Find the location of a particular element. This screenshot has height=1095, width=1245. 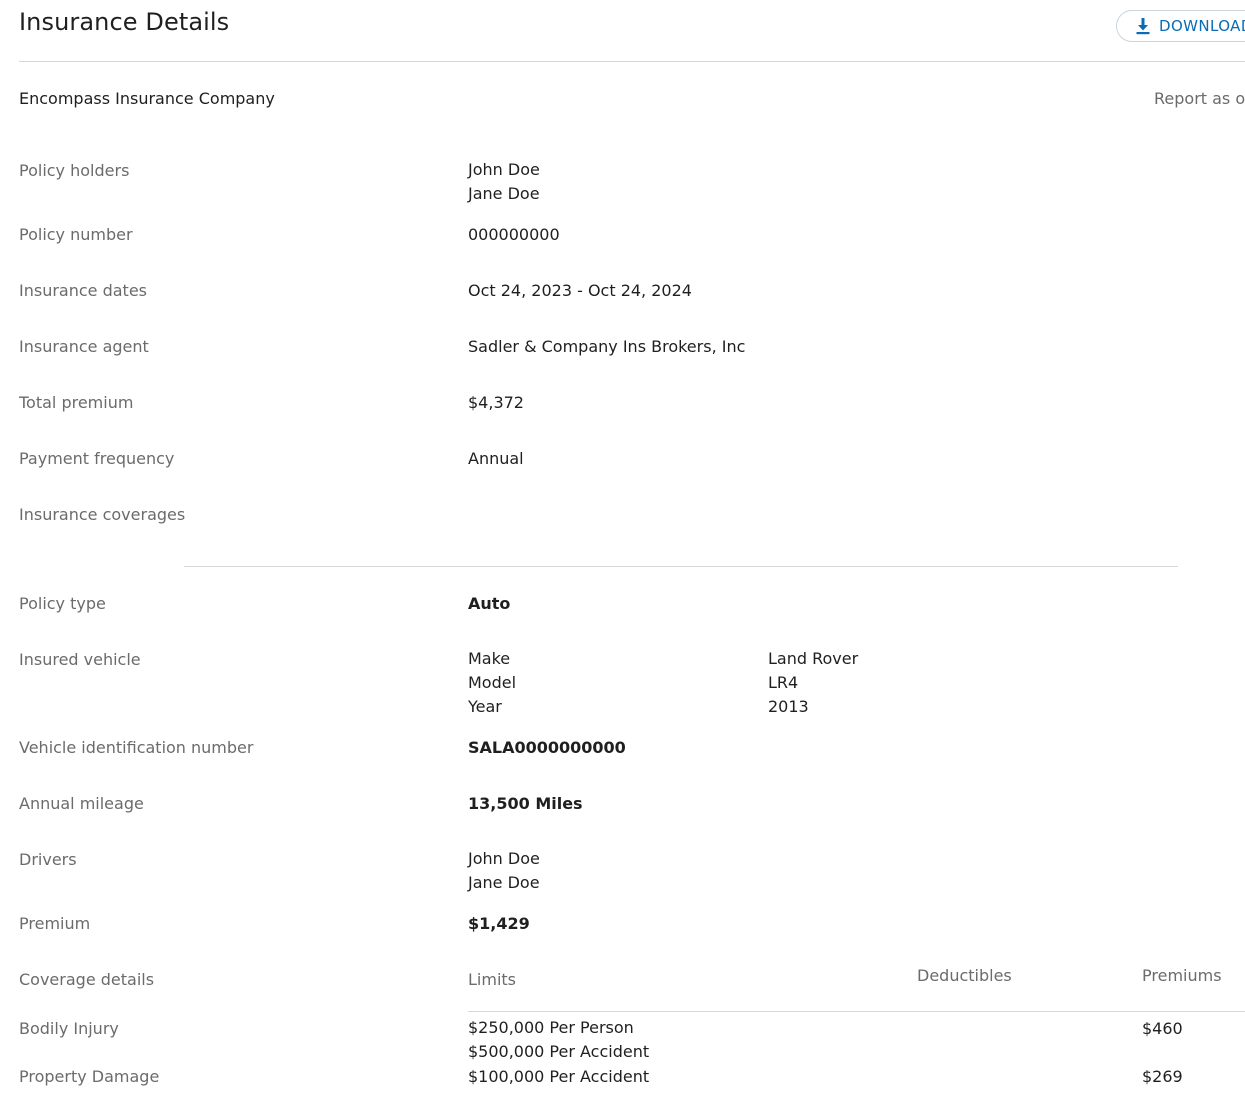

total-premium-label: Total premium is located at coordinates (76, 402).